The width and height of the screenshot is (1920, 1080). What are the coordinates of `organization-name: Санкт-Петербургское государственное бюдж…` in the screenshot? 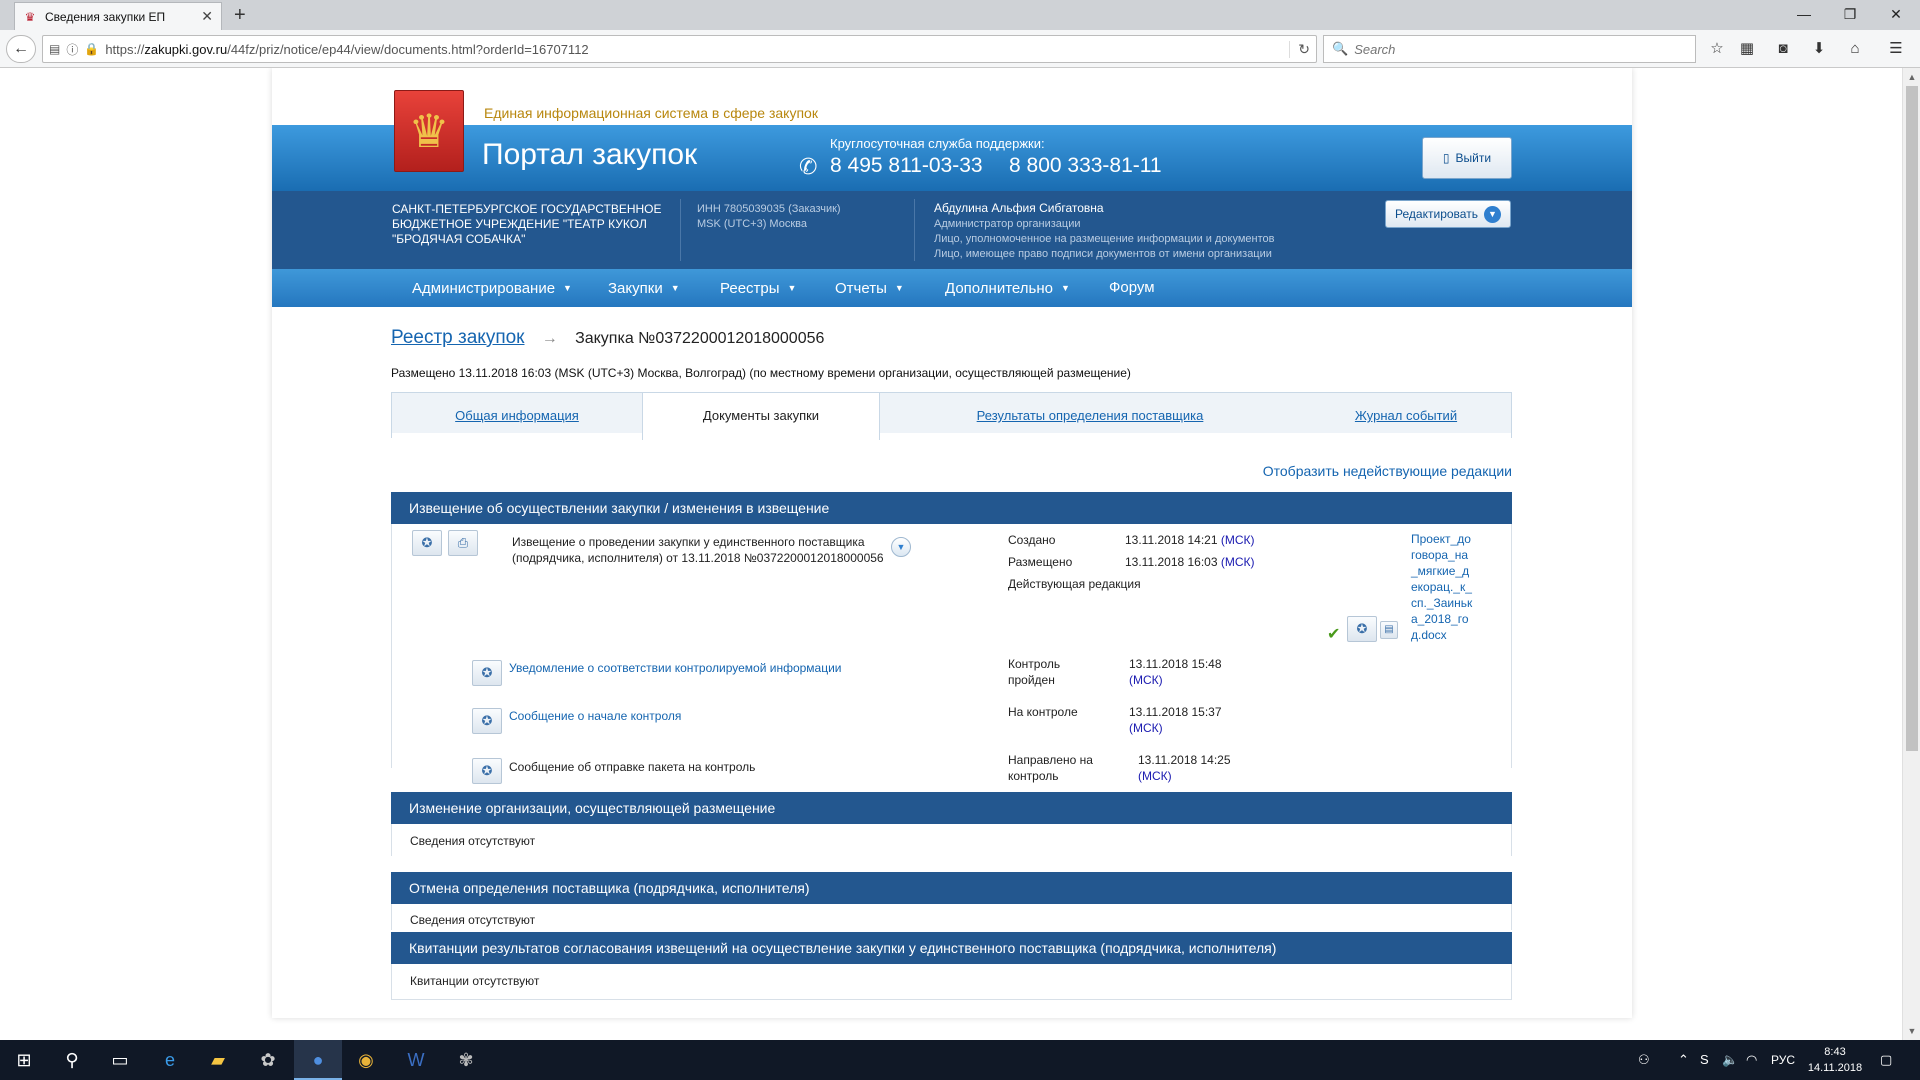 It's located at (527, 224).